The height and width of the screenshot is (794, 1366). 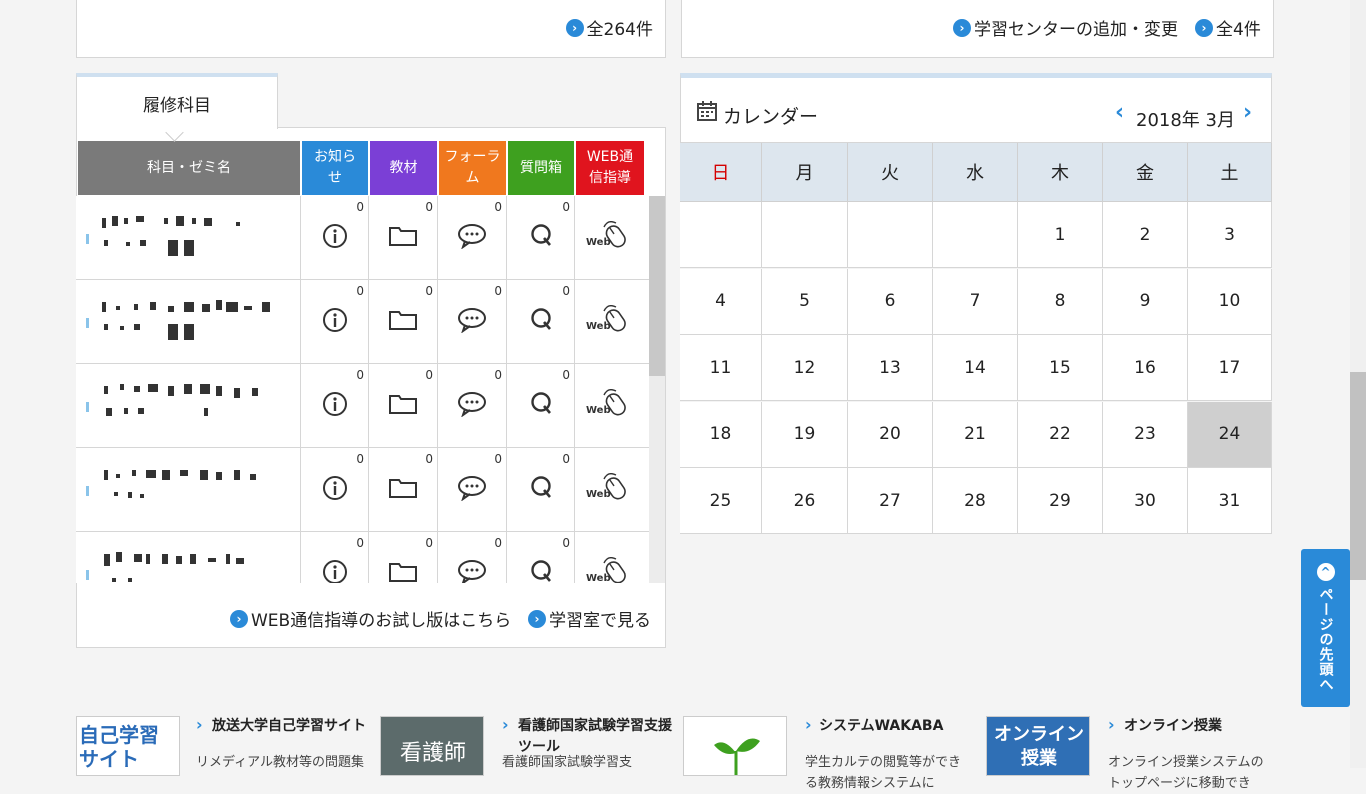 I want to click on calendar-day: 18, so click(x=721, y=434).